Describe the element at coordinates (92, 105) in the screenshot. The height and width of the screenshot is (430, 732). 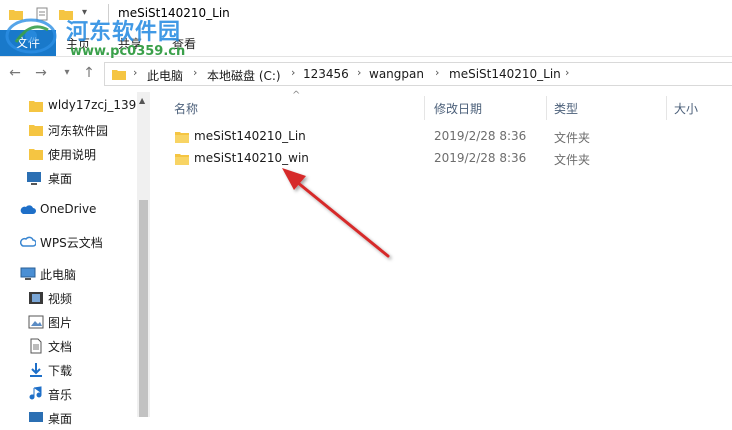
I see `sidebar-item-label: wldy17zcj_1397` at that location.